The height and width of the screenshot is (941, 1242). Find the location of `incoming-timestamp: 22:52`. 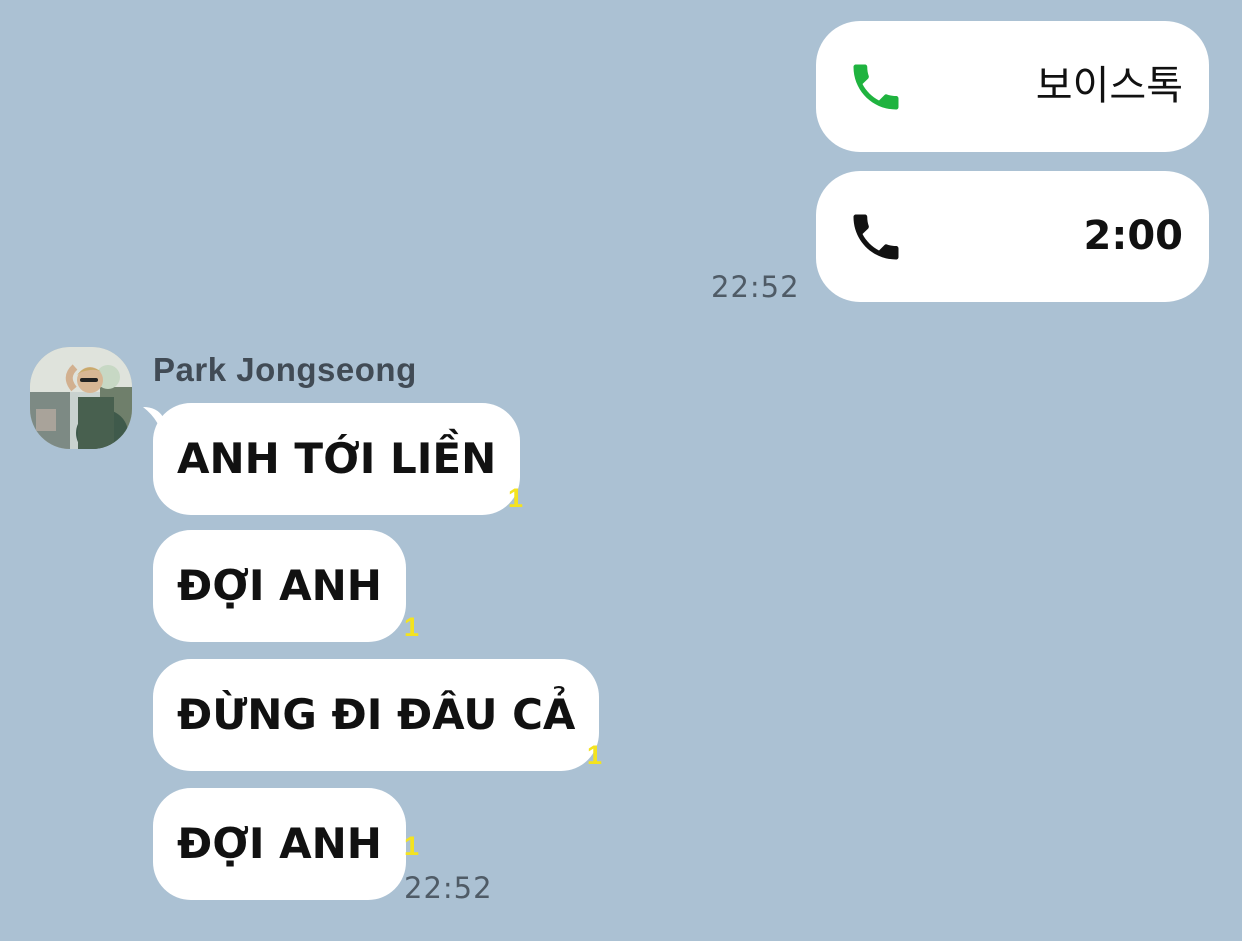

incoming-timestamp: 22:52 is located at coordinates (448, 888).